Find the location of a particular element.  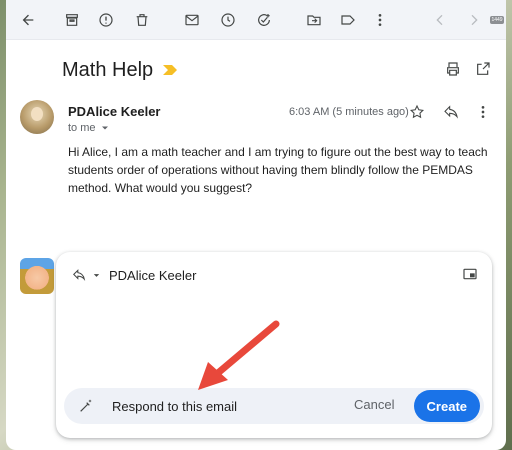

magic-pen-icon is located at coordinates (86, 406).